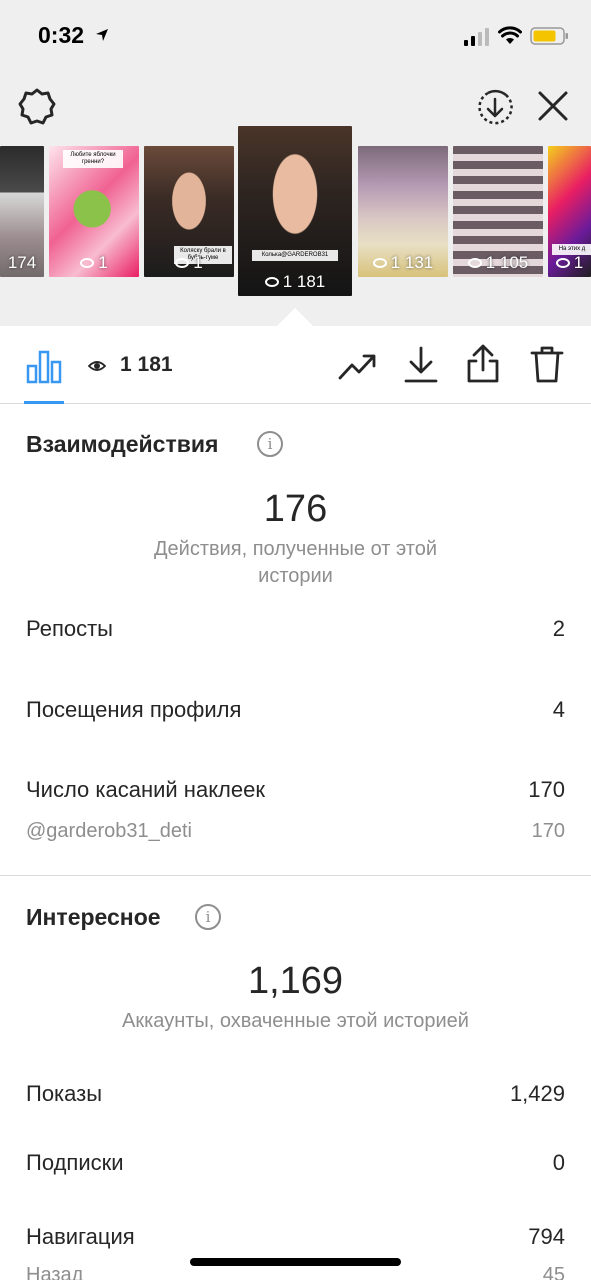 This screenshot has height=1280, width=591. What do you see at coordinates (295, 875) in the screenshot?
I see `section-divider` at bounding box center [295, 875].